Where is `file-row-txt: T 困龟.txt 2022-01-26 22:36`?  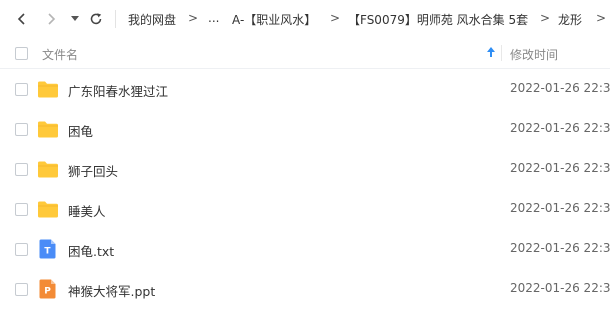
file-row-txt: T 困龟.txt 2022-01-26 22:36 is located at coordinates (305, 249).